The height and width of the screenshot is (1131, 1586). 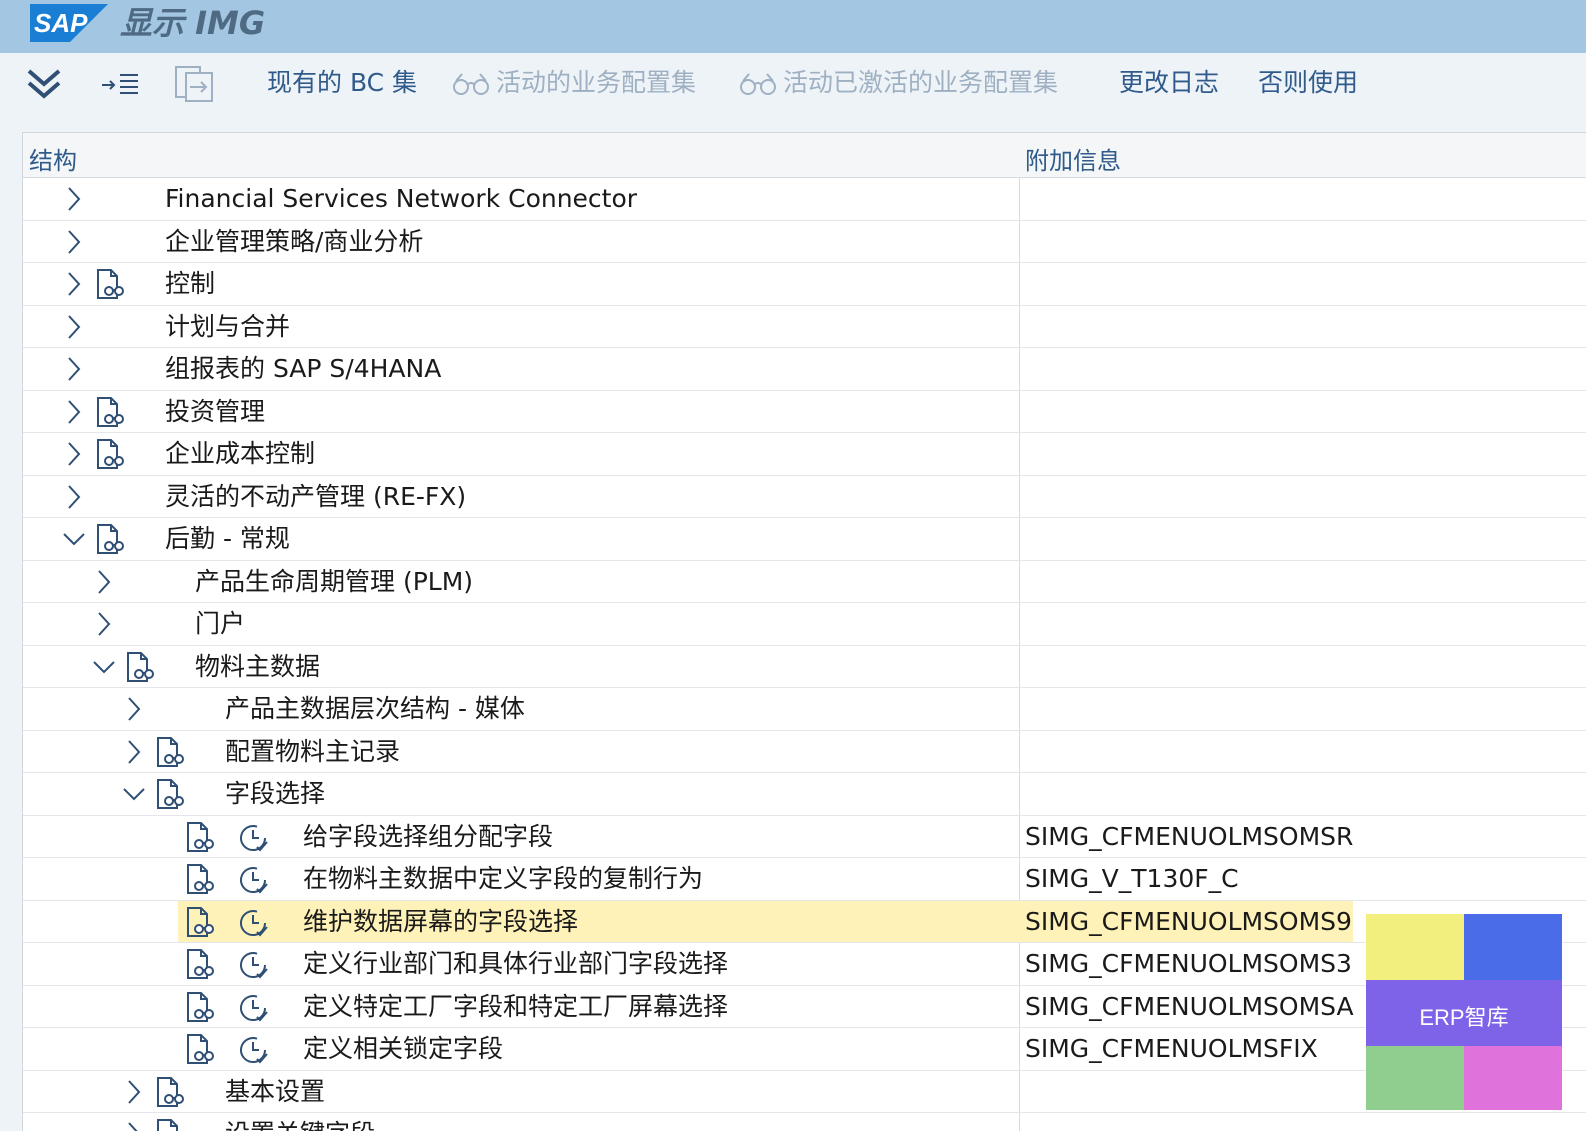 What do you see at coordinates (275, 1092) in the screenshot?
I see `tree-node-label: 基本设置` at bounding box center [275, 1092].